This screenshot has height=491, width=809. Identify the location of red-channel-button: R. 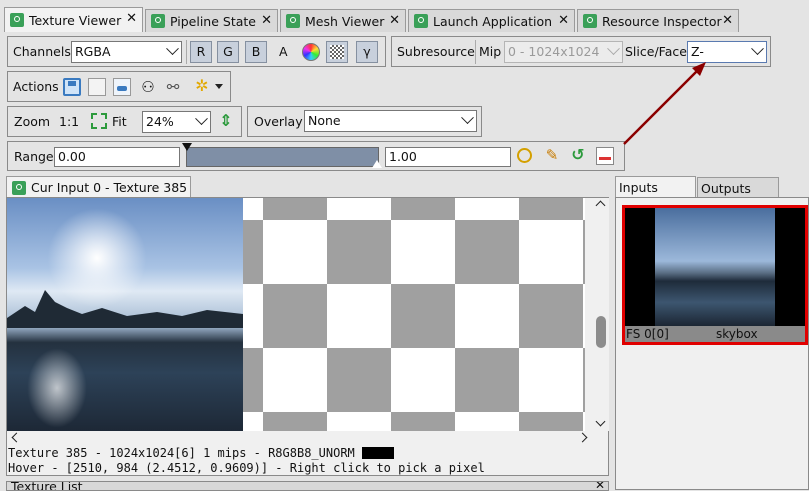
(201, 52).